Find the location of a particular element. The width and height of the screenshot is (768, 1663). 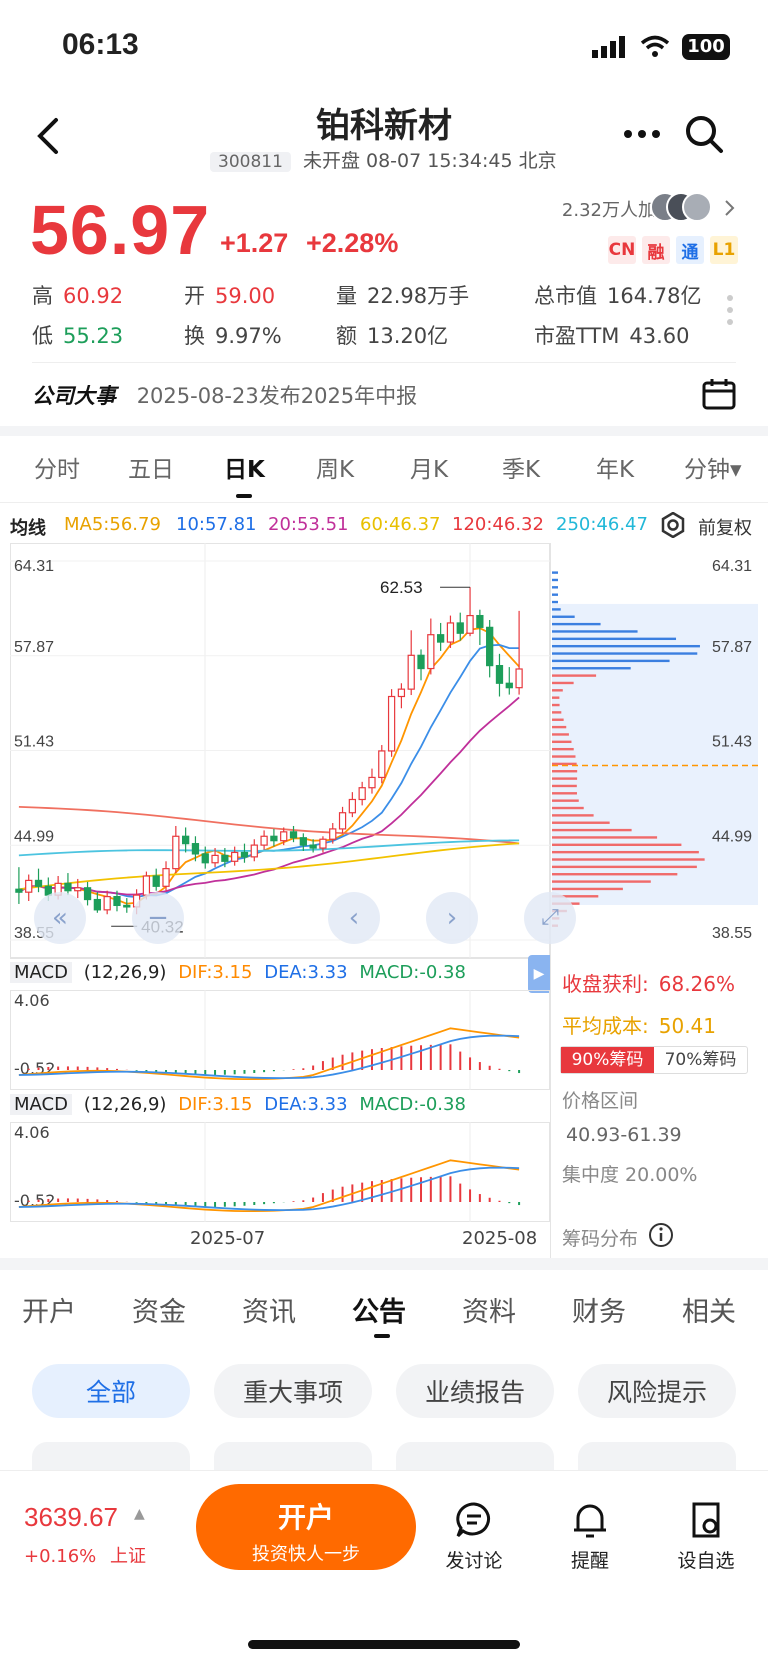

expand-panel-button: ▶ is located at coordinates (539, 974).